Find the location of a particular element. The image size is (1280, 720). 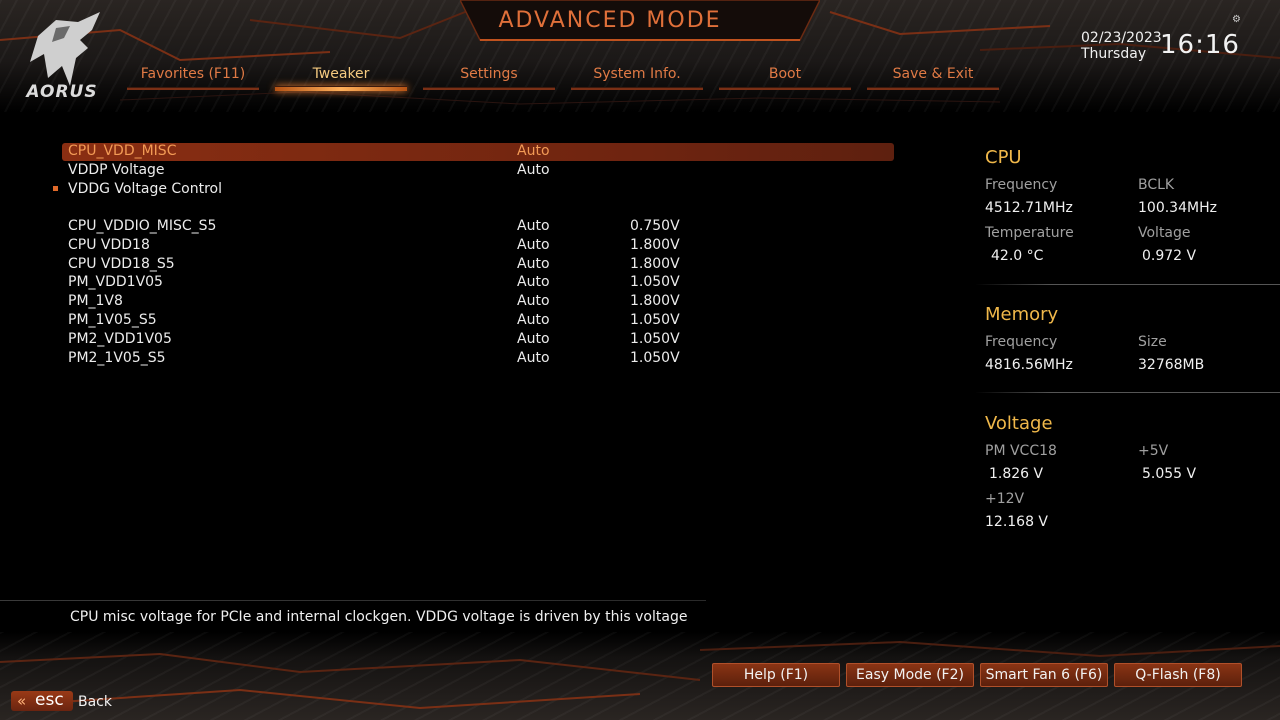

setting-name: PM_1V8 is located at coordinates (95, 301).